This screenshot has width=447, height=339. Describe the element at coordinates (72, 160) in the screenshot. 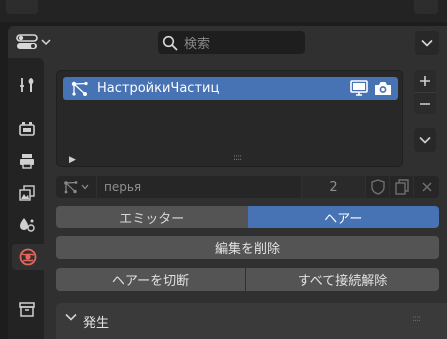

I see `play-icon: ▶` at that location.